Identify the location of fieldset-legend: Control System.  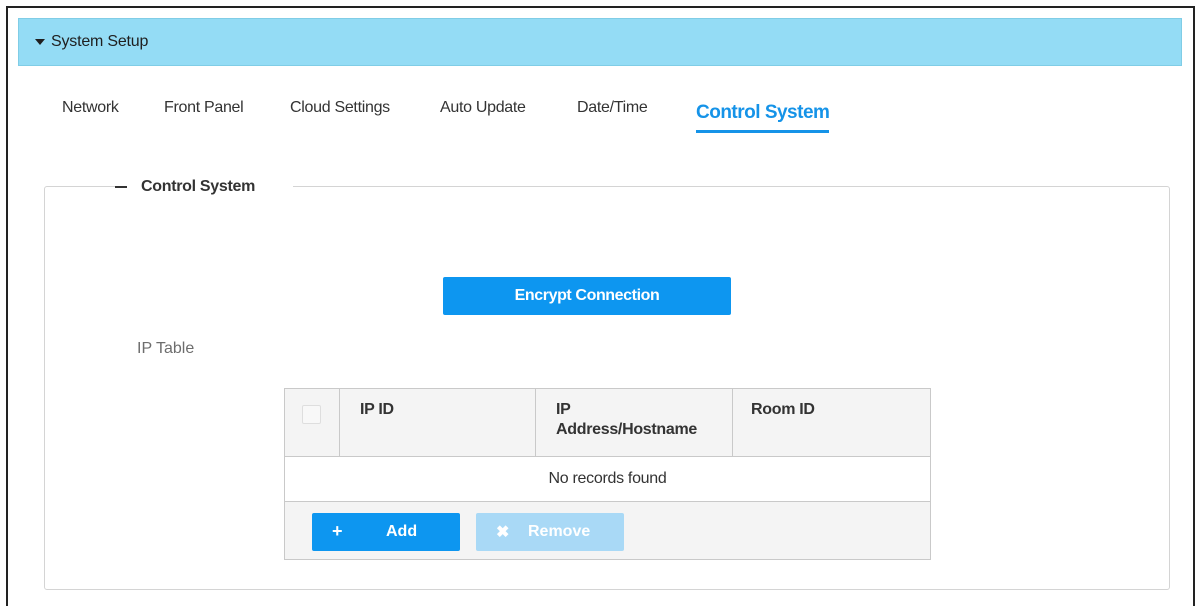
(204, 187).